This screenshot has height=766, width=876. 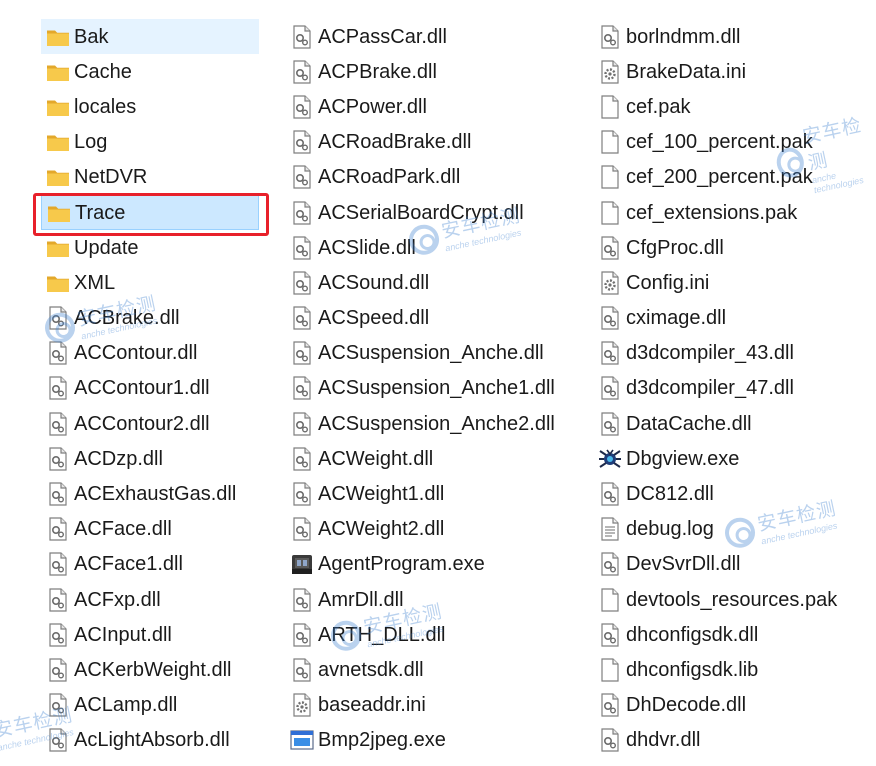 What do you see at coordinates (734, 212) in the screenshot?
I see `file-item-cef-extensions-pak: cef_extensions.pak` at bounding box center [734, 212].